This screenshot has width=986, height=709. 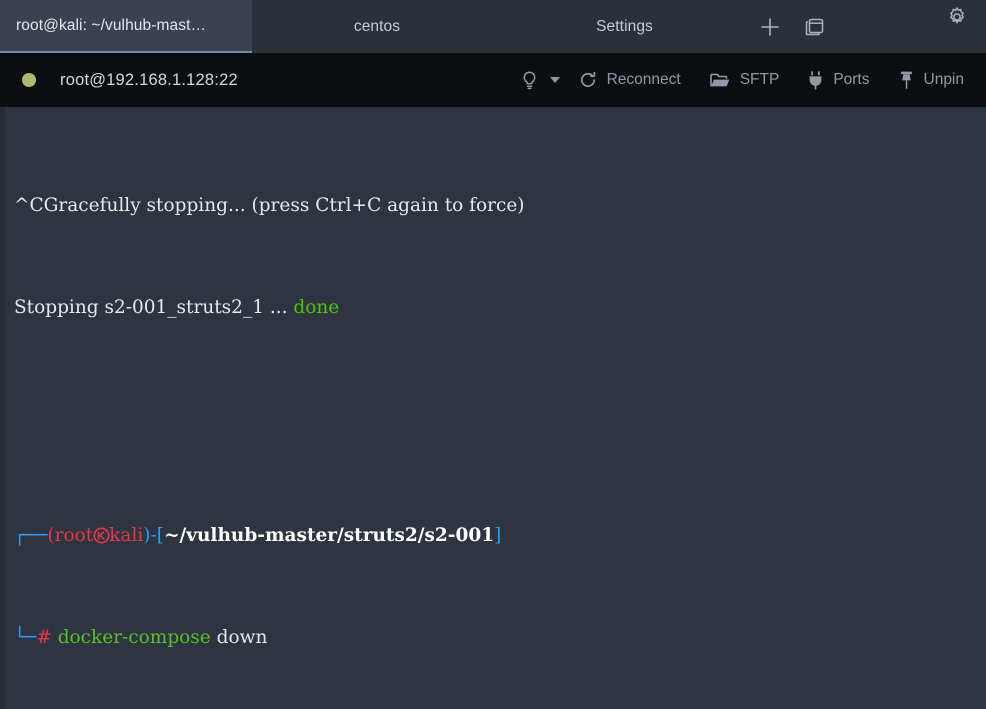 I want to click on unpin-label: Unpin, so click(x=944, y=79).